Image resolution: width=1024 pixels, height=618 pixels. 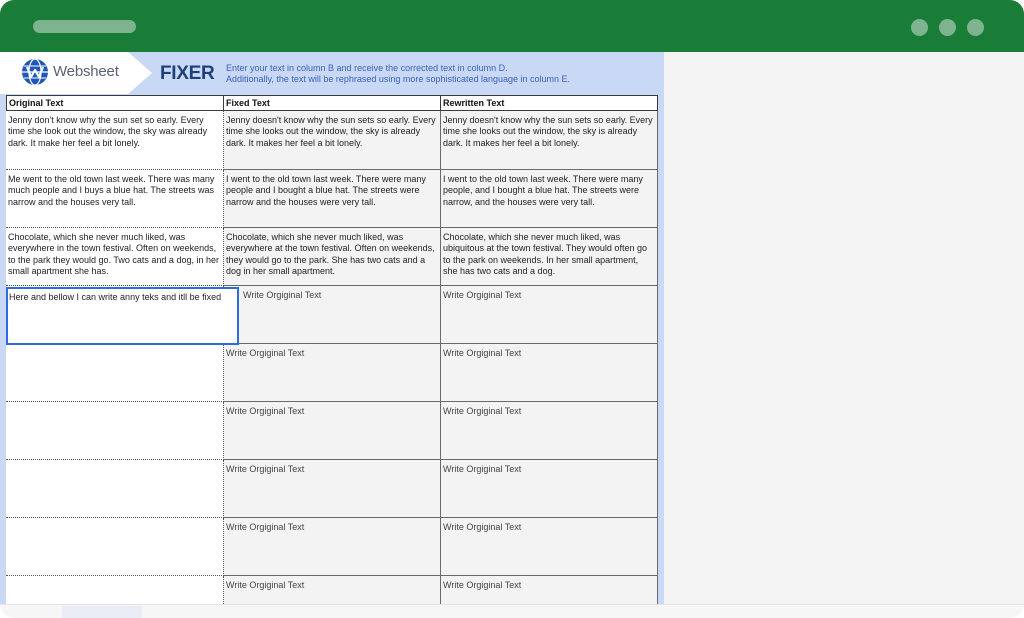 What do you see at coordinates (975, 27) in the screenshot?
I see `window-control-close` at bounding box center [975, 27].